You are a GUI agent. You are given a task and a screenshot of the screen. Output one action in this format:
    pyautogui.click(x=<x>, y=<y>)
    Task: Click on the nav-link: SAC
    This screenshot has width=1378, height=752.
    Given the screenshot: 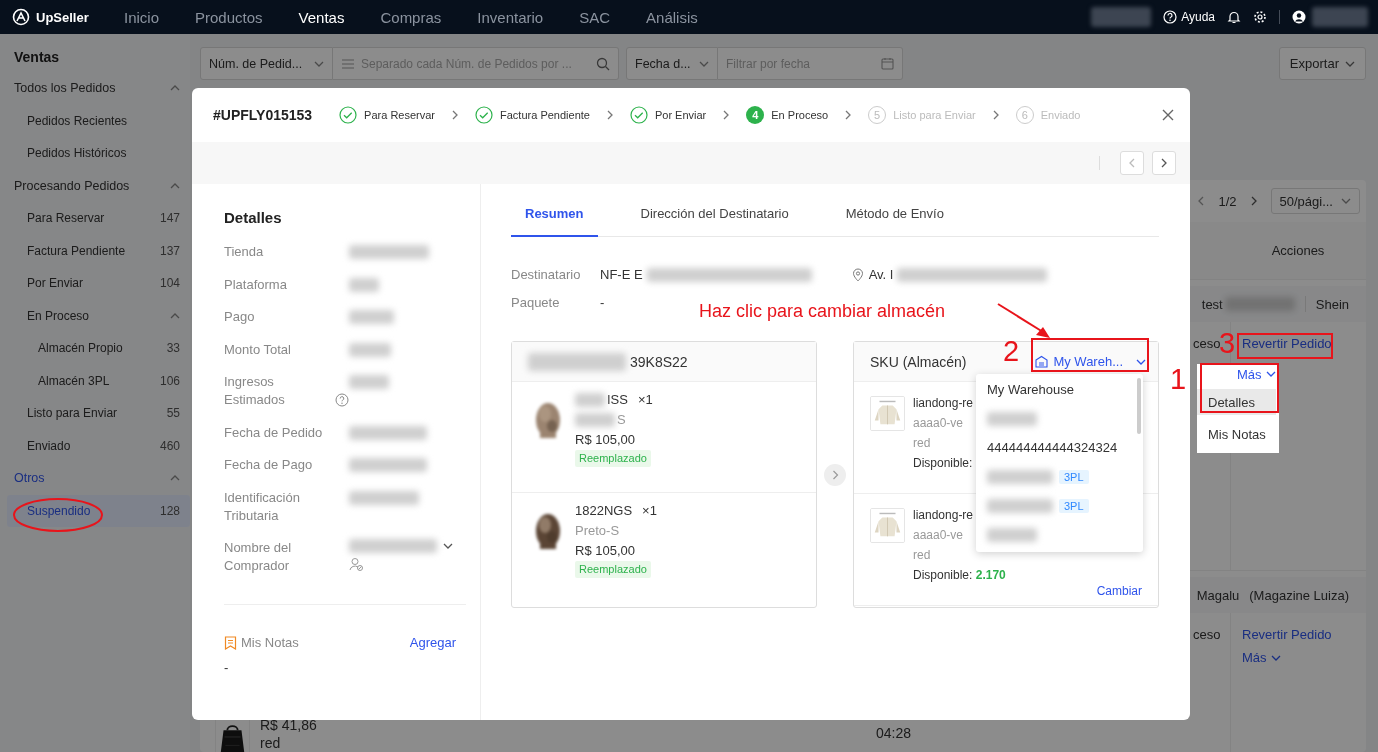 What is the action you would take?
    pyautogui.click(x=595, y=17)
    